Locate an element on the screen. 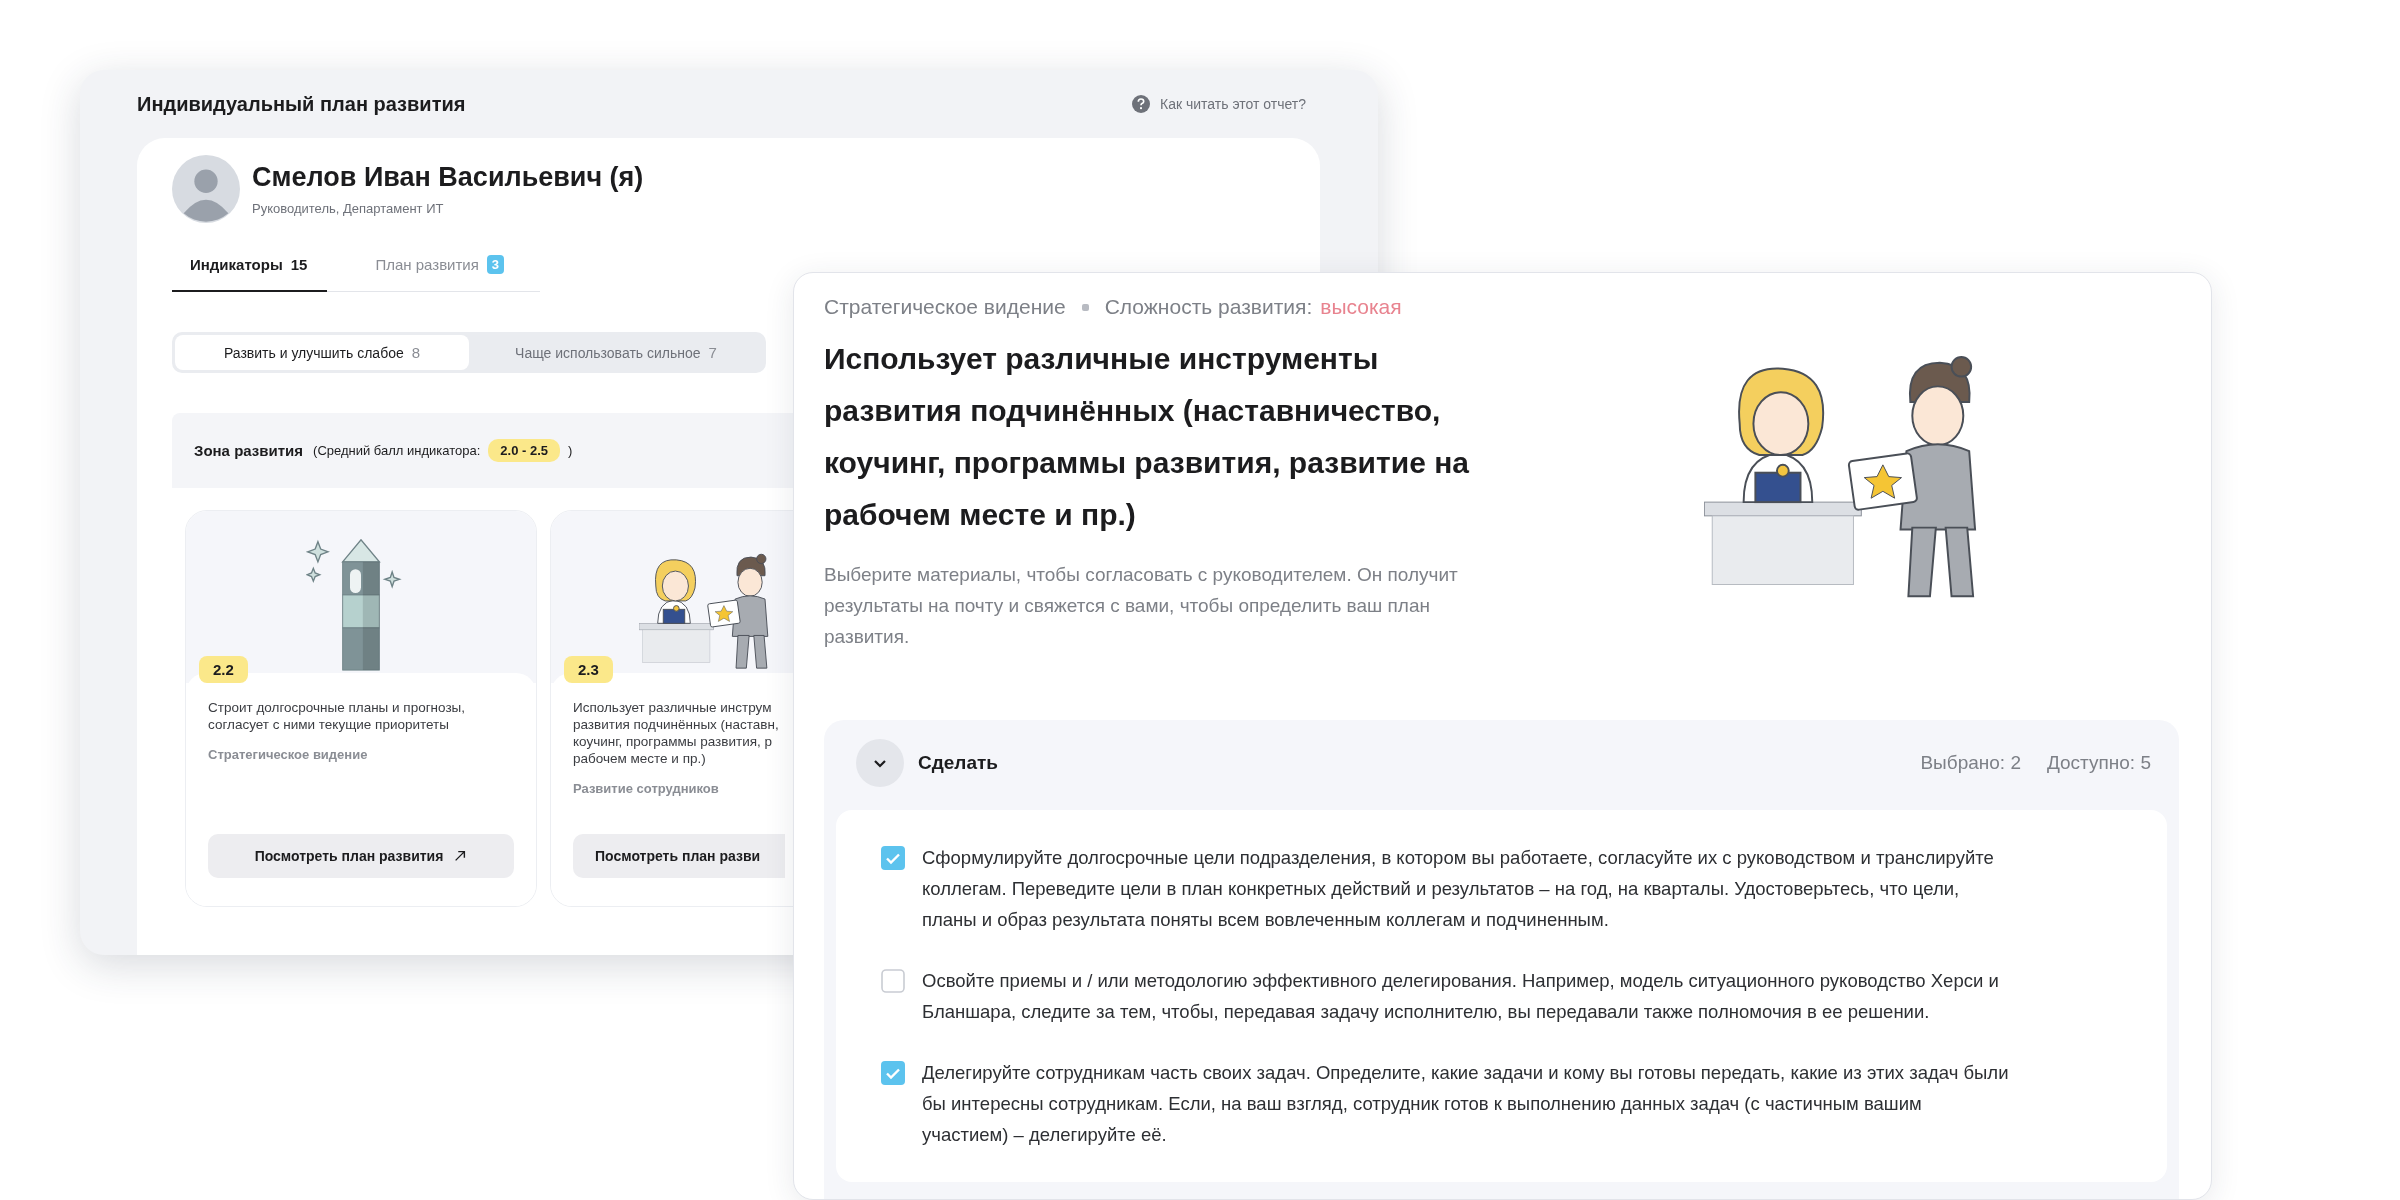  available-count: Доступно: 5 is located at coordinates (2098, 763).